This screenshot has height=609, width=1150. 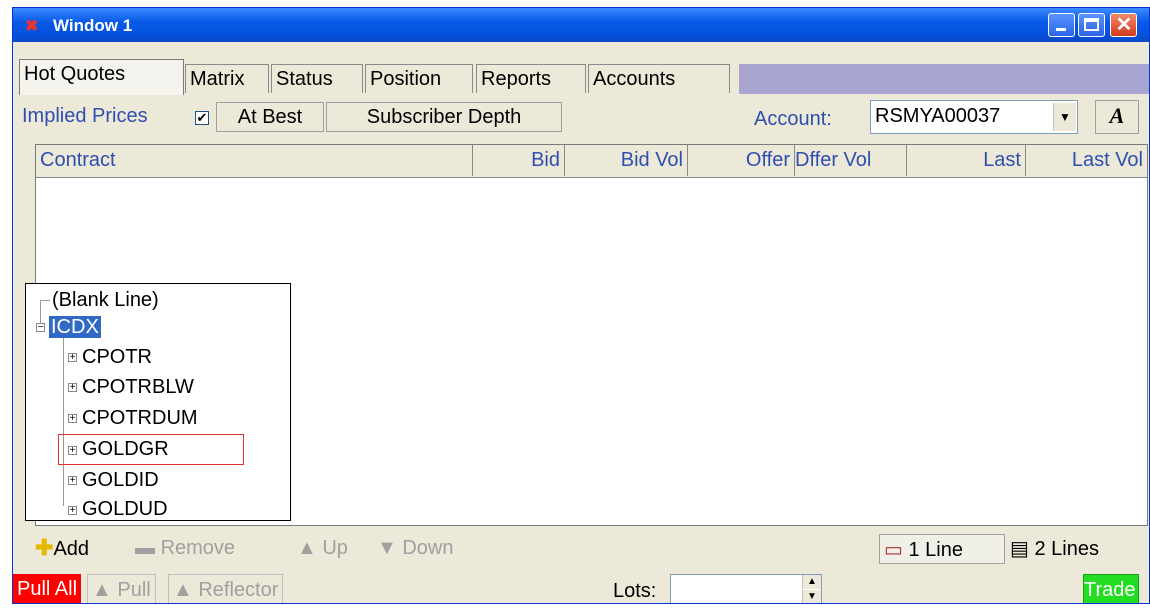 I want to click on subscriber-depth-button: Subscriber Depth, so click(x=444, y=117).